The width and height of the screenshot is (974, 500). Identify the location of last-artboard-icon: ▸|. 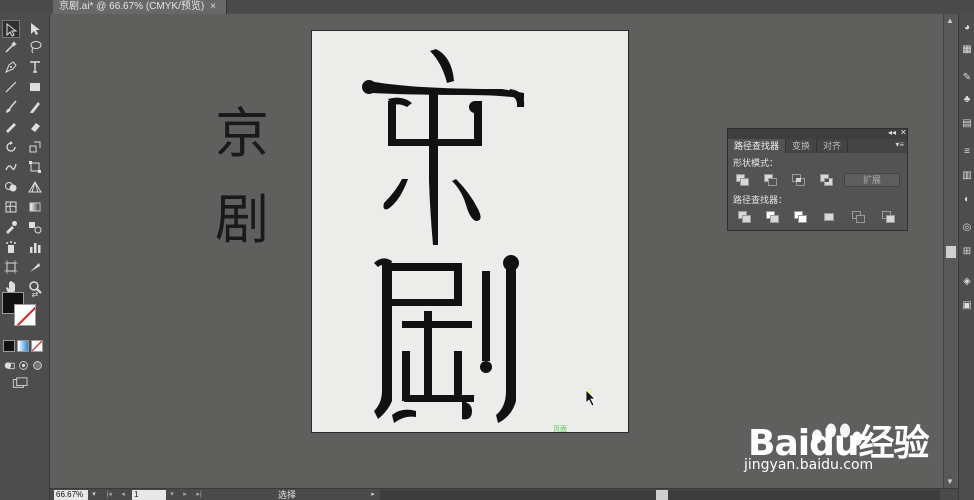
(199, 494).